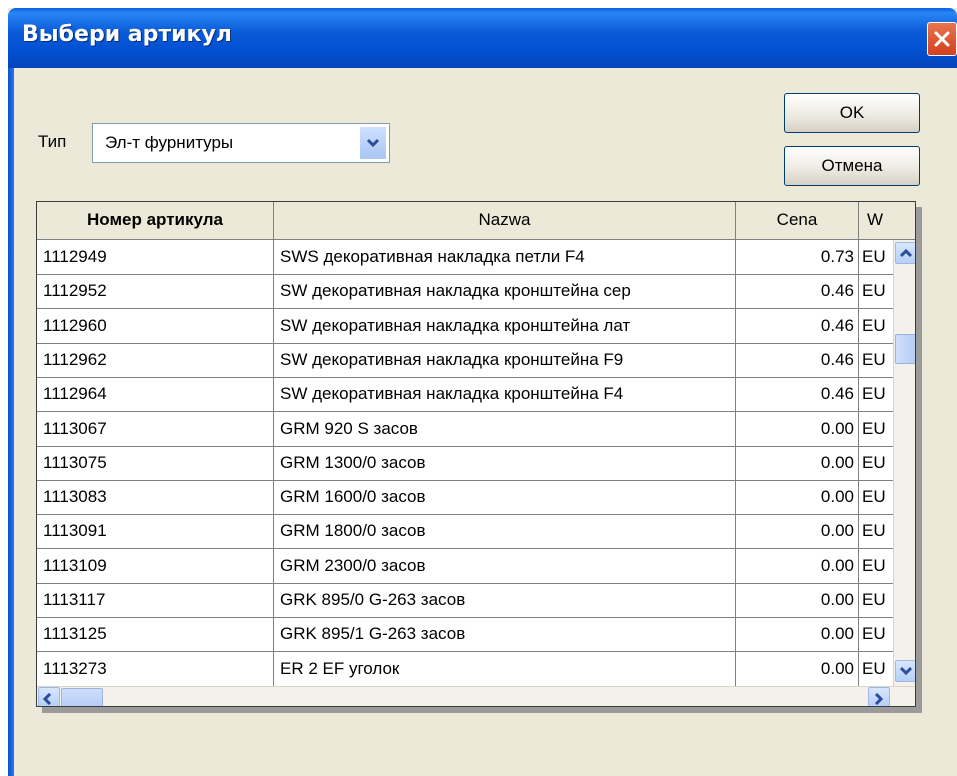 This screenshot has height=776, width=957. Describe the element at coordinates (797, 221) in the screenshot. I see `column-header-price: Cena` at that location.